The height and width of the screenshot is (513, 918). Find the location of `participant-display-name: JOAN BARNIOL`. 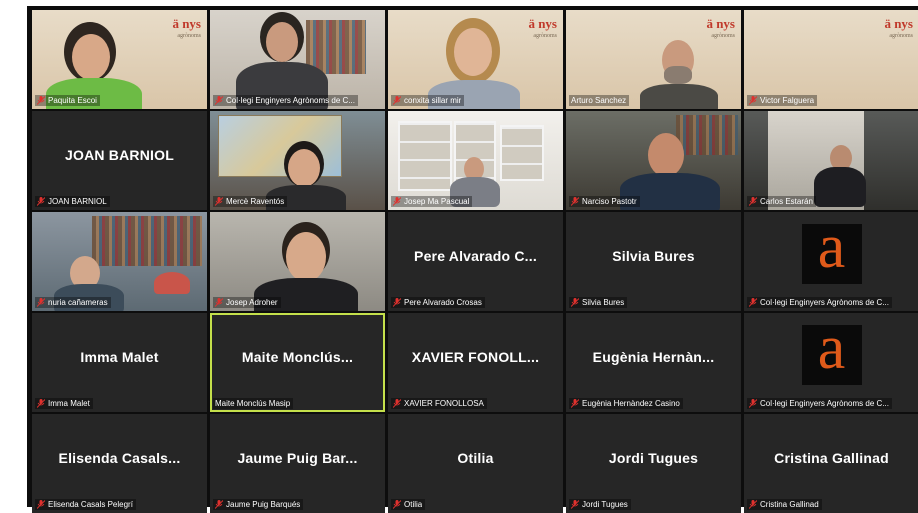

participant-display-name: JOAN BARNIOL is located at coordinates (119, 155).